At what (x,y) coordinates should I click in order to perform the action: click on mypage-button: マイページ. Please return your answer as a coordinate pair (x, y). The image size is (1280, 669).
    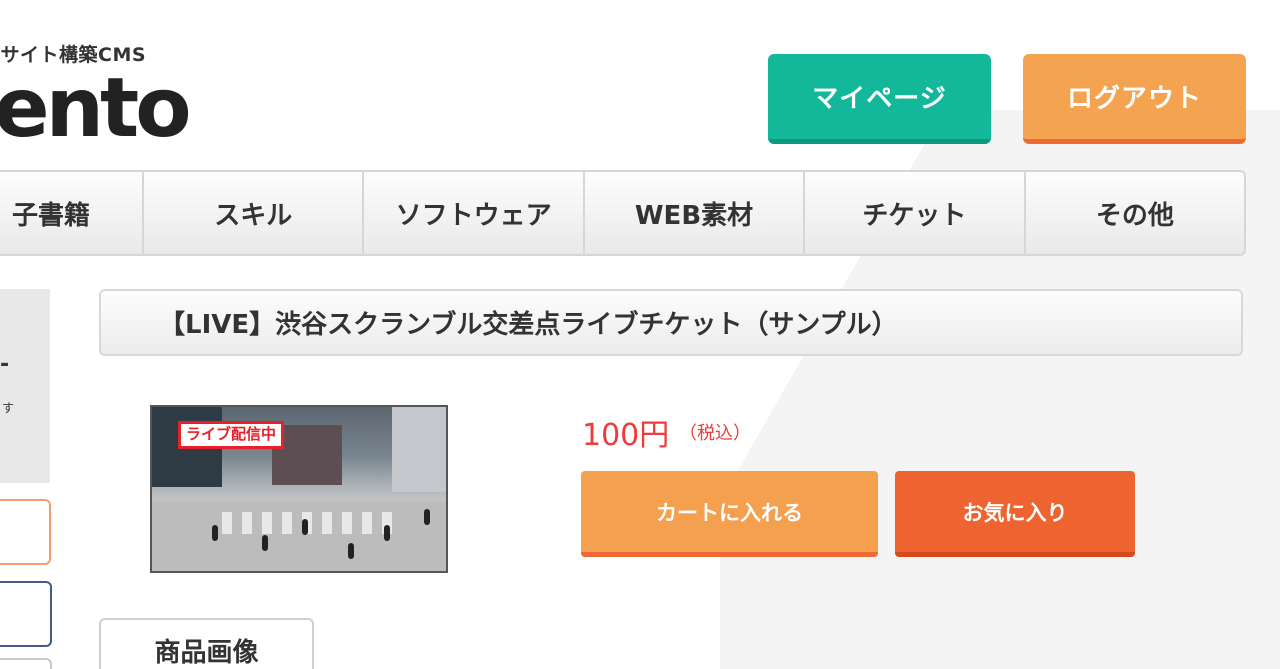
    Looking at the image, I should click on (879, 99).